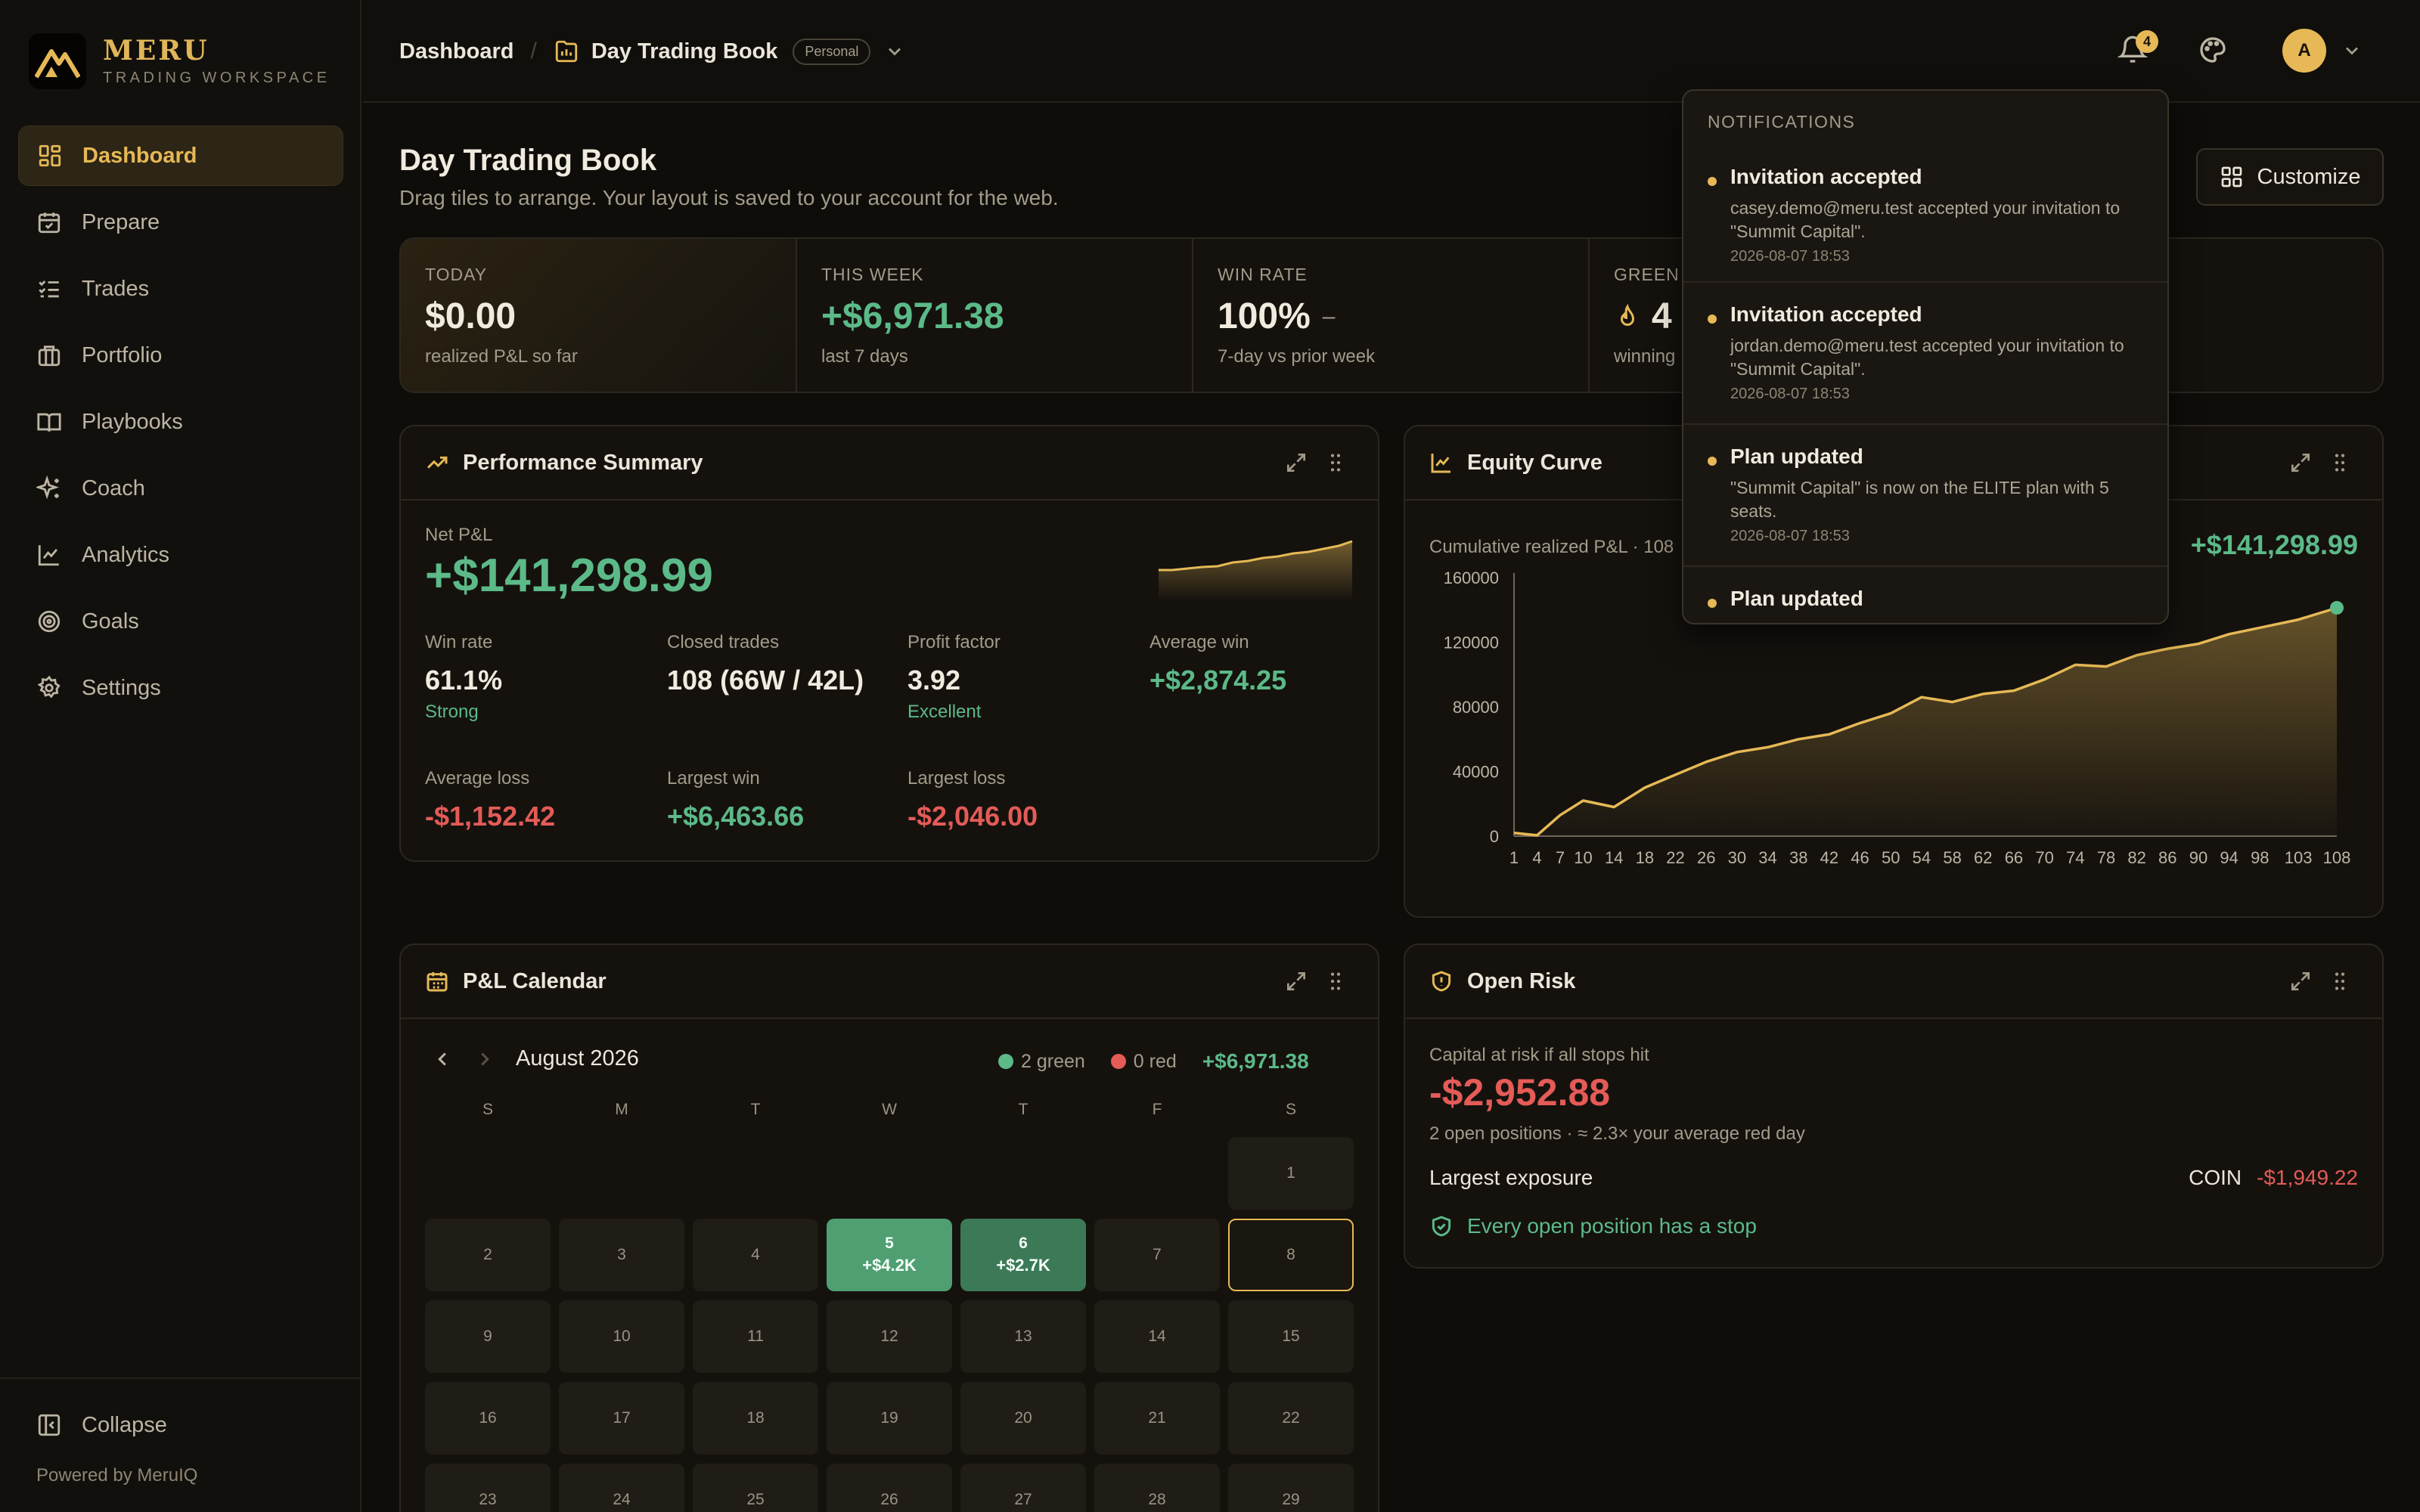 The height and width of the screenshot is (1512, 2420). I want to click on sidebar-item-dashboard: Dashboard, so click(180, 155).